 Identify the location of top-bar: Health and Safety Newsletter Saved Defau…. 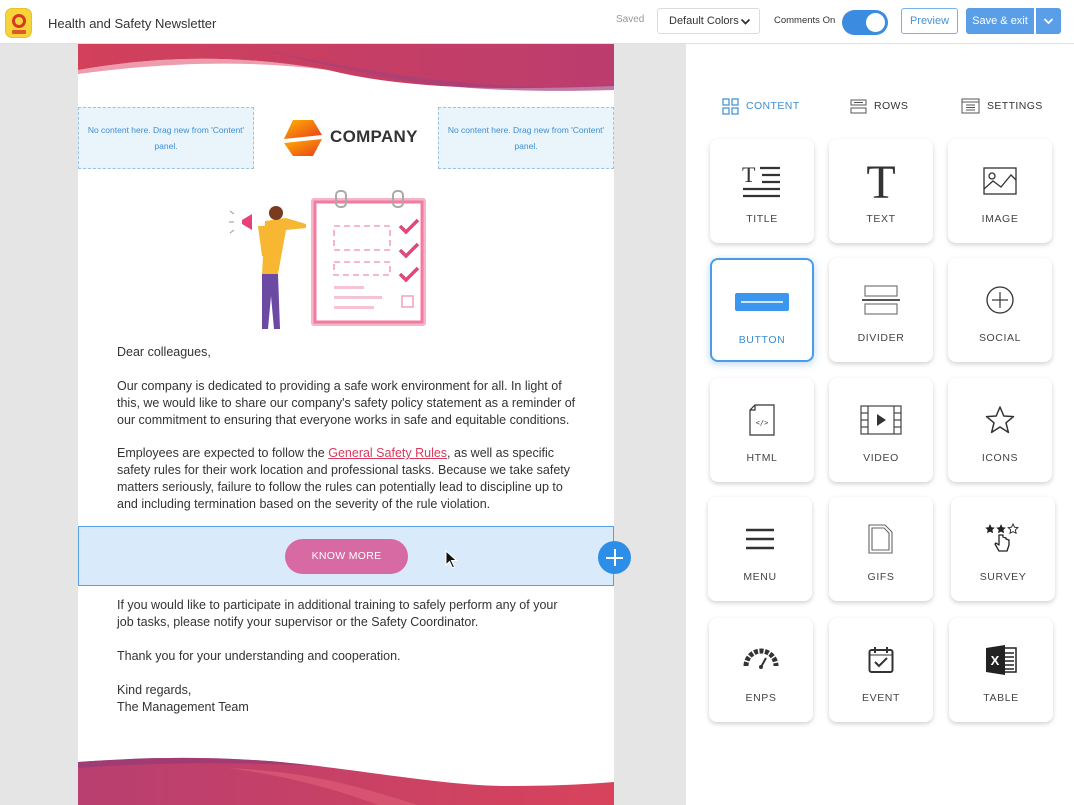
(537, 22).